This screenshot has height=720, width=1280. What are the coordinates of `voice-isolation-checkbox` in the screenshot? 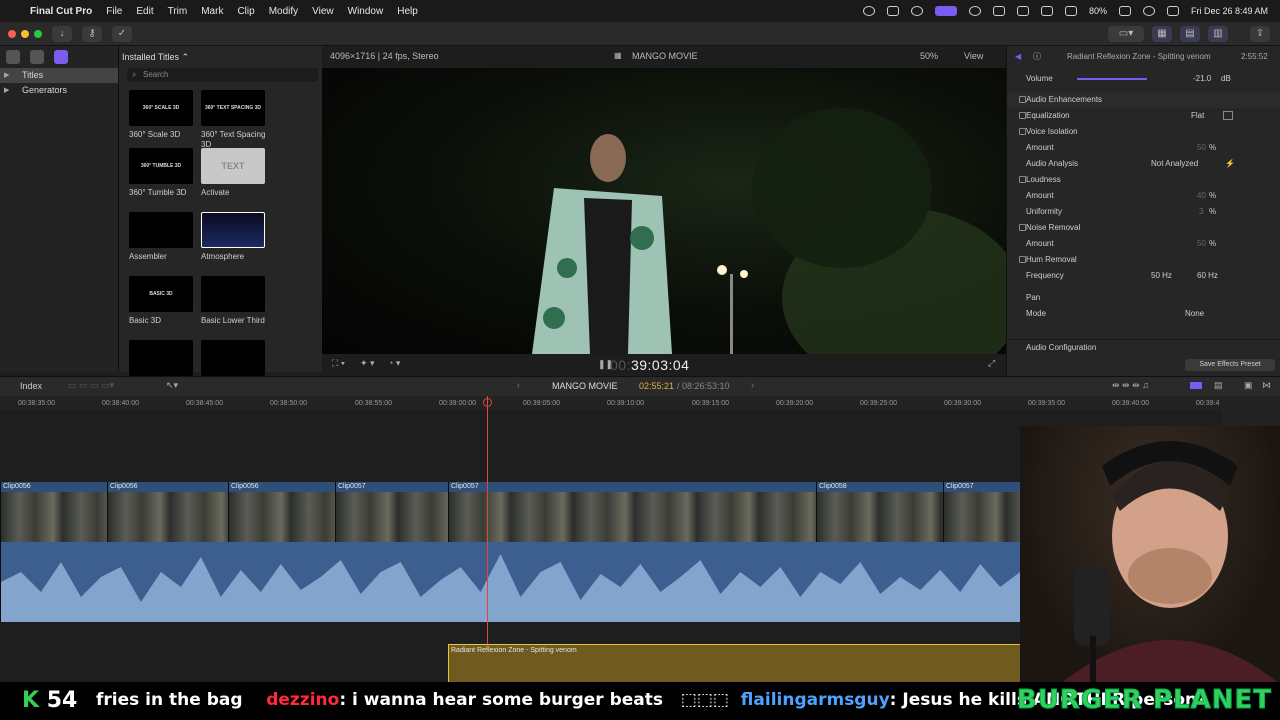 It's located at (1022, 131).